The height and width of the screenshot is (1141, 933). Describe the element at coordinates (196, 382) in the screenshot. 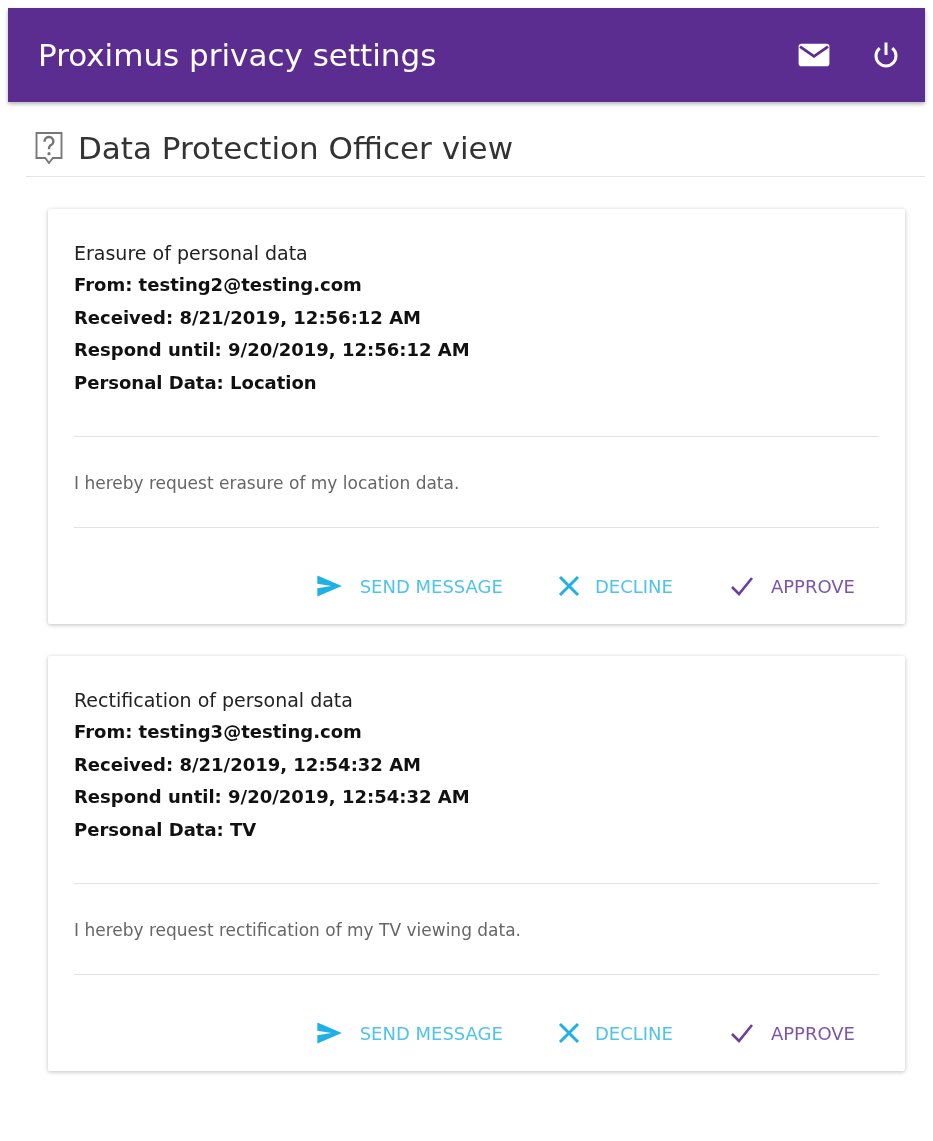

I see `request-detail: Personal Data: Location` at that location.